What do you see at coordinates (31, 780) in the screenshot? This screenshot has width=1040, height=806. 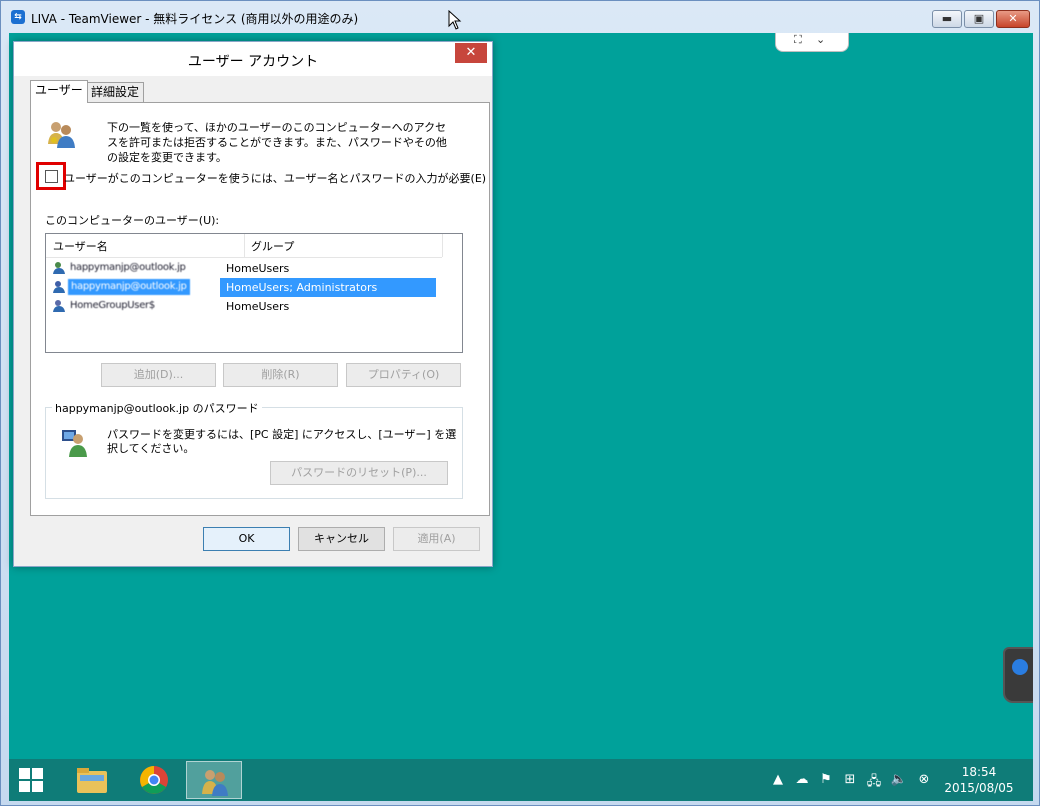 I see `windows-start-icon` at bounding box center [31, 780].